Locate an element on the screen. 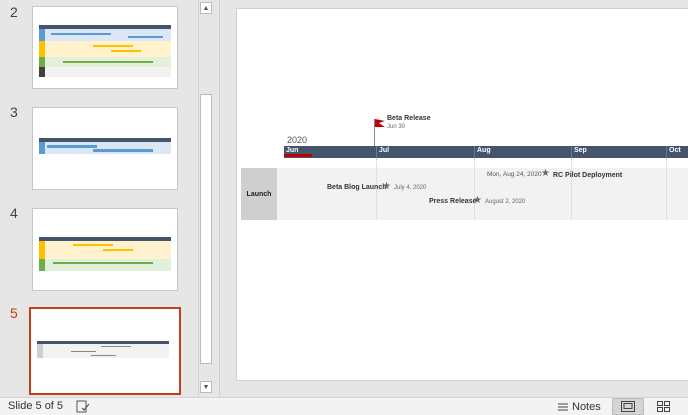 The height and width of the screenshot is (415, 688). month-label-jul: Jul is located at coordinates (384, 150).